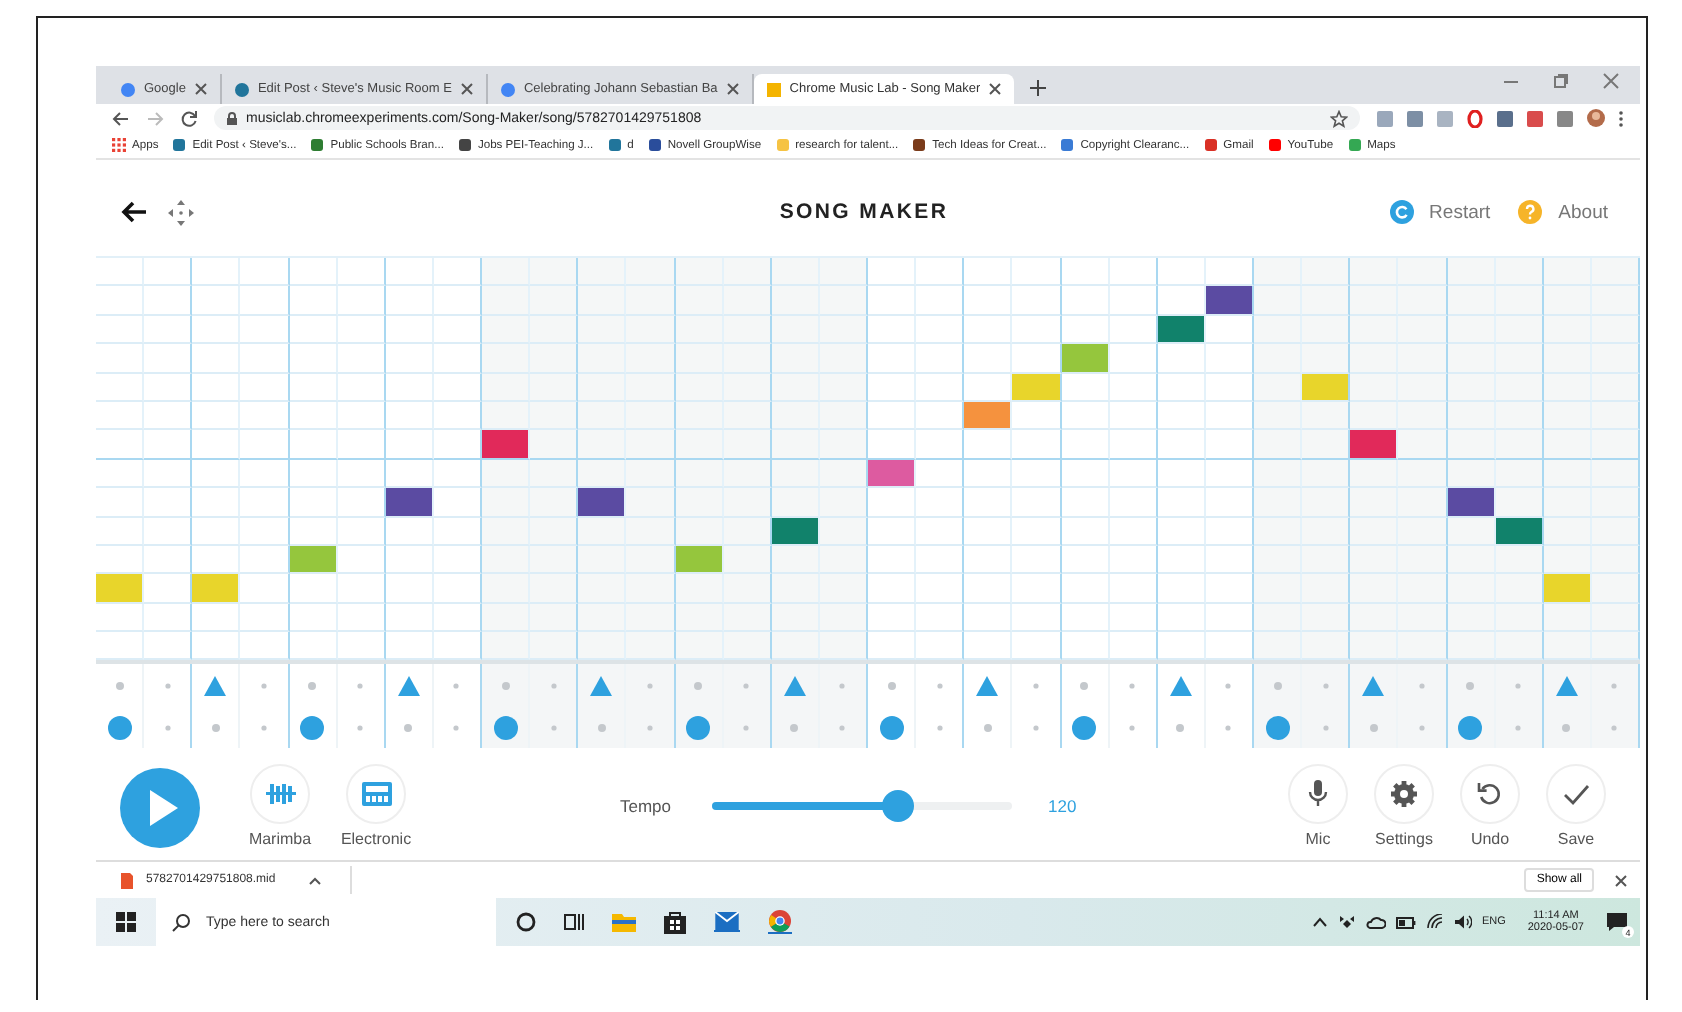  What do you see at coordinates (1440, 212) in the screenshot?
I see `restart-button: Restart` at bounding box center [1440, 212].